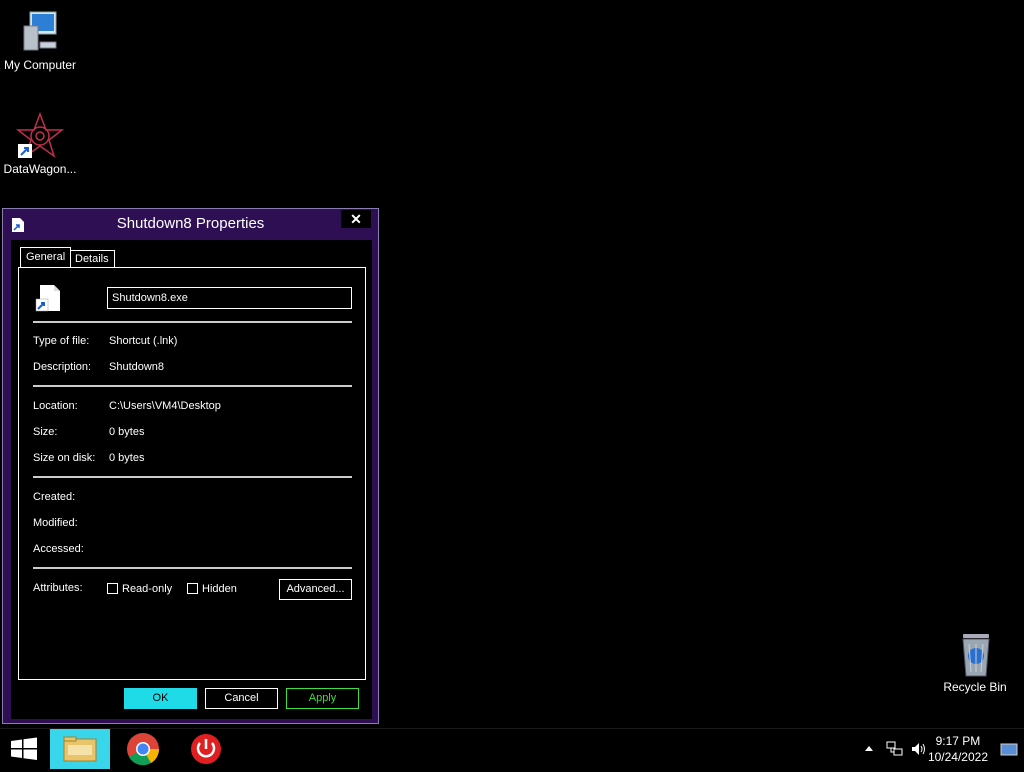 The height and width of the screenshot is (772, 1024). Describe the element at coordinates (127, 432) in the screenshot. I see `size-value: 0 bytes` at that location.